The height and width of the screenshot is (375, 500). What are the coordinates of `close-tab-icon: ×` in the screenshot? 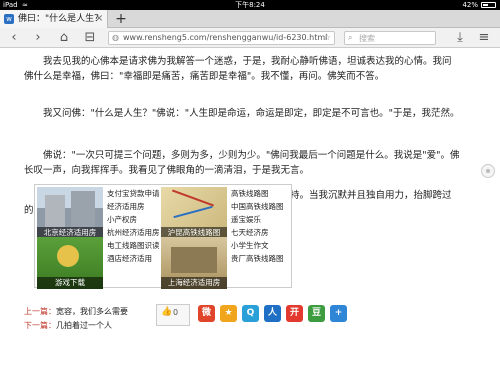 It's located at (99, 19).